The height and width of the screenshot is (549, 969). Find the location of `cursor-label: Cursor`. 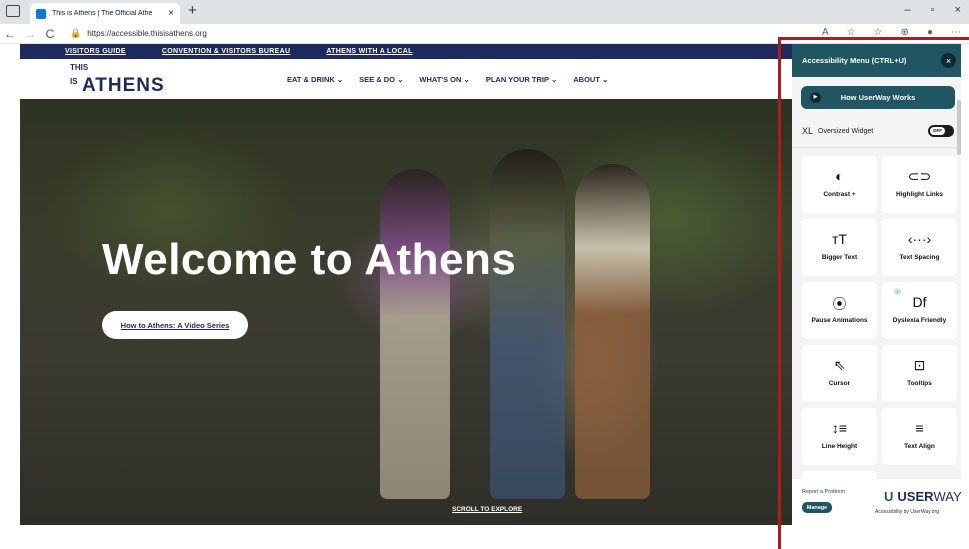

cursor-label: Cursor is located at coordinates (839, 383).